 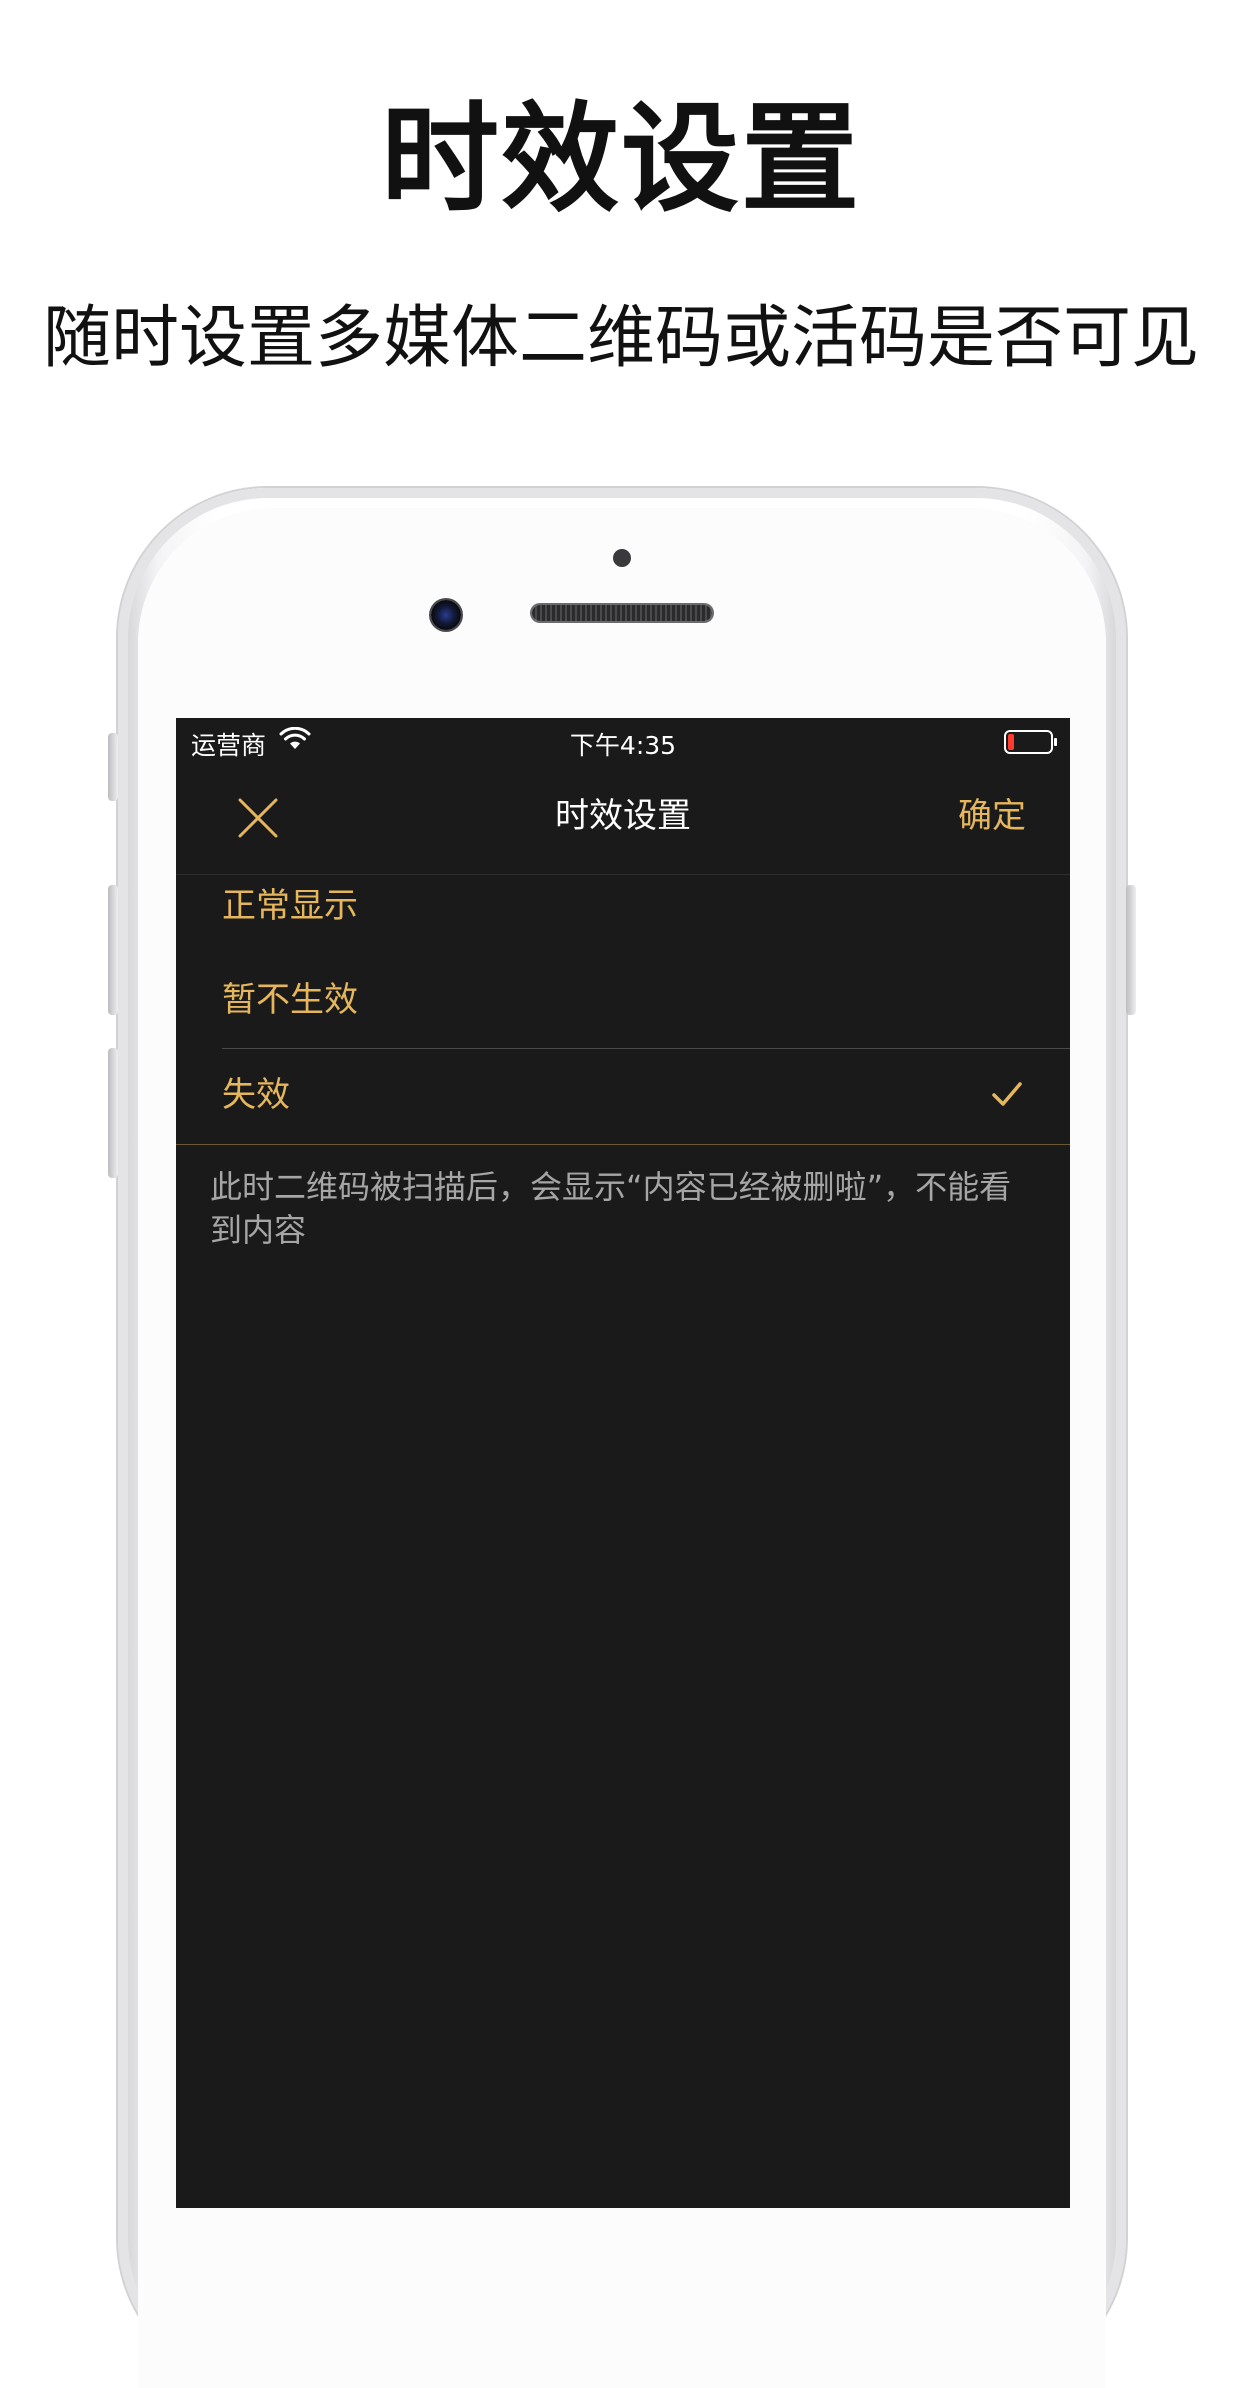 What do you see at coordinates (620, 159) in the screenshot?
I see `promo-title: 时效设置` at bounding box center [620, 159].